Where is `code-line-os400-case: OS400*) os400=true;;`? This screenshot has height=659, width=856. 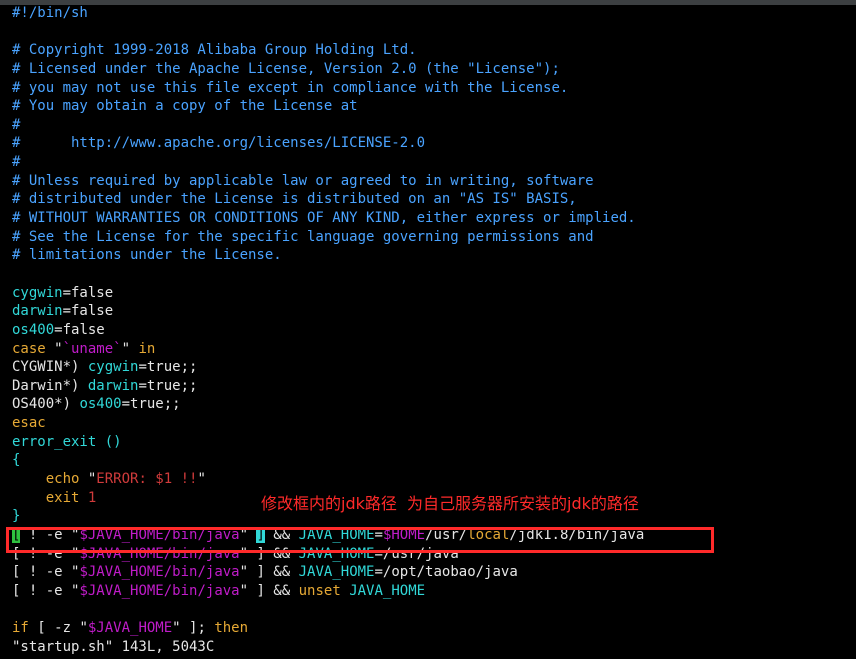
code-line-os400-case: OS400*) os400=true;; is located at coordinates (434, 404).